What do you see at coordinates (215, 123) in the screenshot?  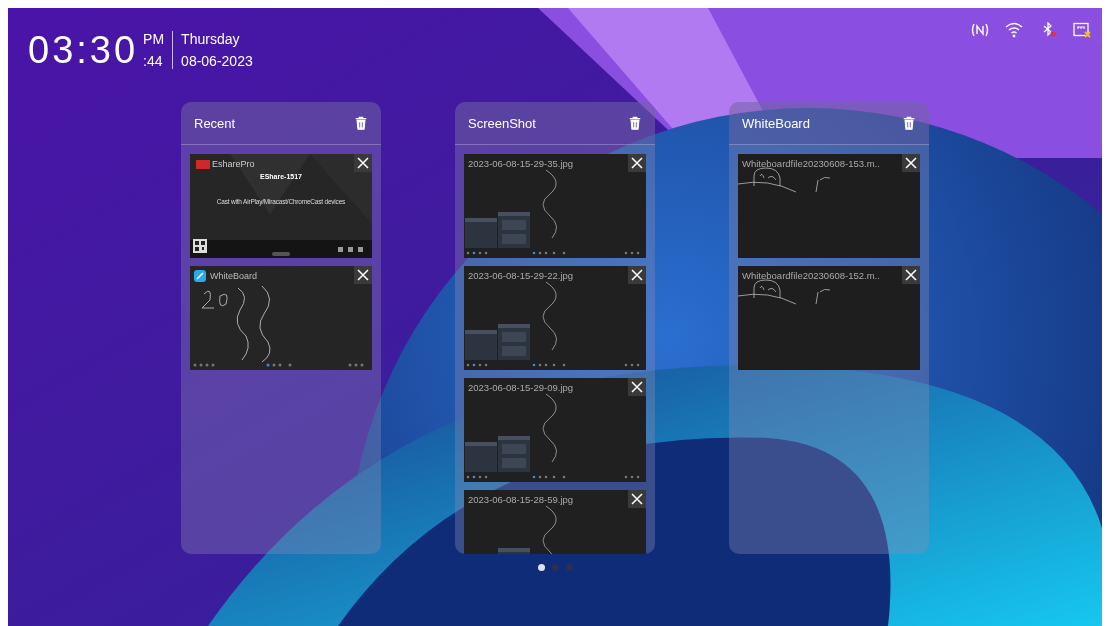 I see `panel-title: Recent` at bounding box center [215, 123].